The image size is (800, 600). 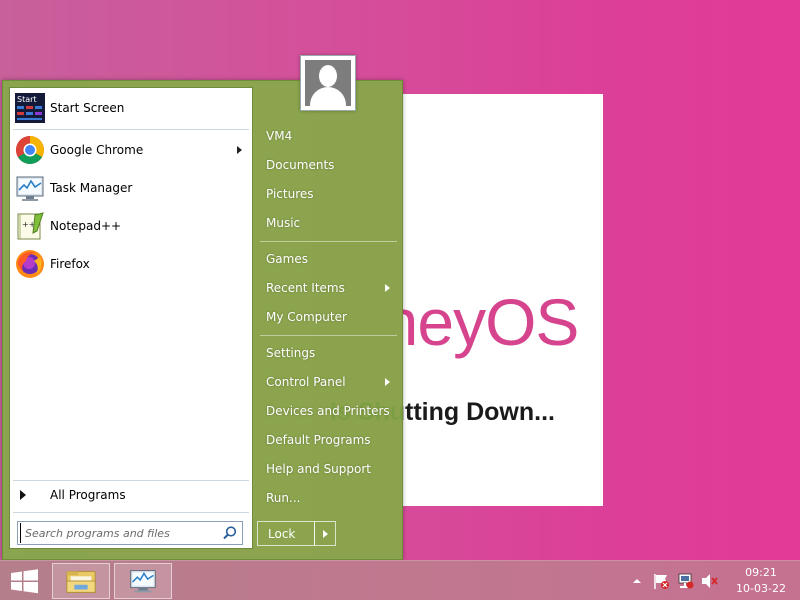 I want to click on windows-start-icon, so click(x=25, y=580).